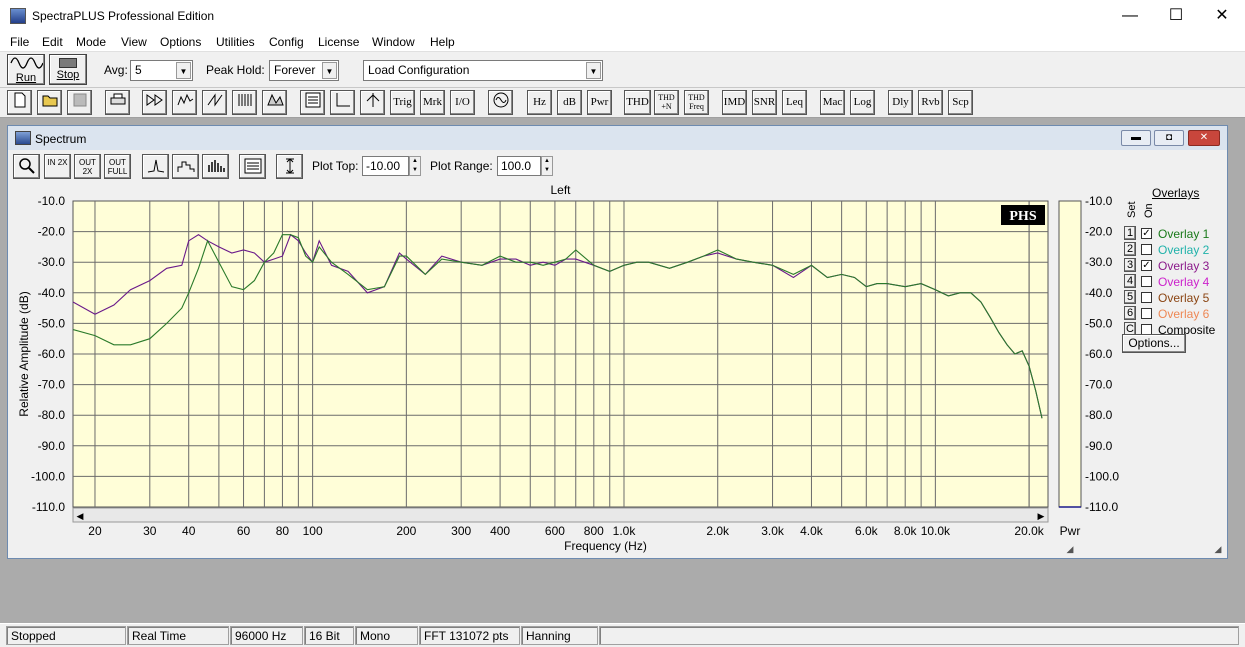  Describe the element at coordinates (666, 102) in the screenshot. I see `thd-n-button: THD +N` at that location.